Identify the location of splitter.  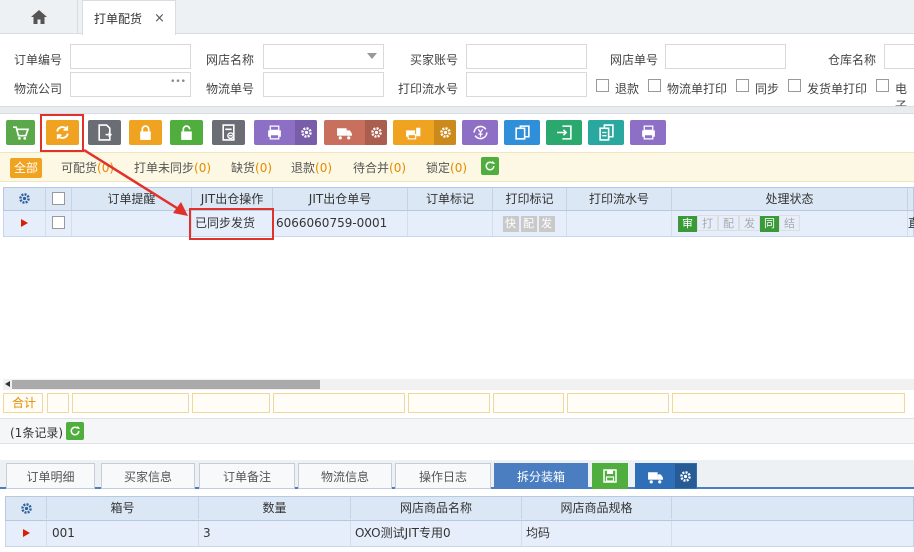
(457, 110).